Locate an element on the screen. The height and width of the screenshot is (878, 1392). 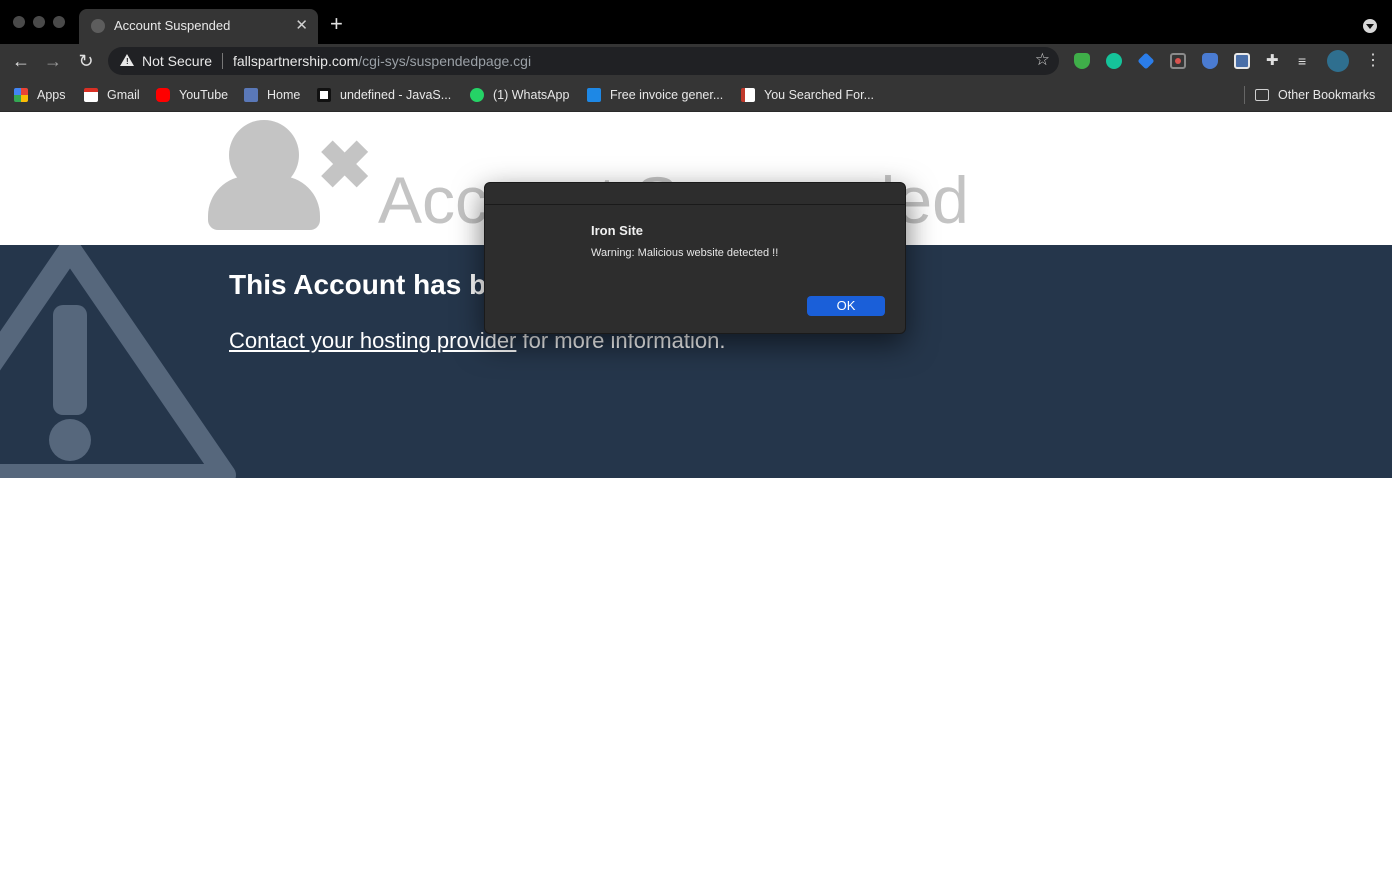
bookmark-apps: Apps is located at coordinates (40, 95).